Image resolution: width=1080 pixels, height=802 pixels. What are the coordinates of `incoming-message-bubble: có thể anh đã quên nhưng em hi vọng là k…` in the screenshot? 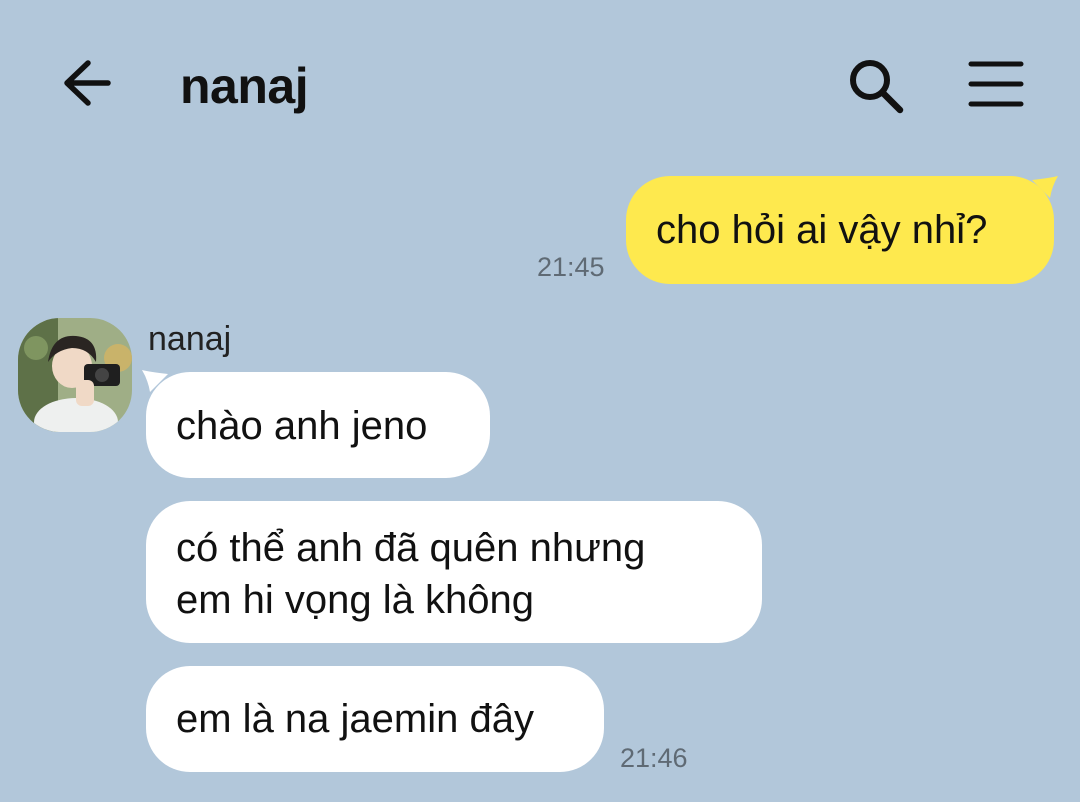 It's located at (454, 572).